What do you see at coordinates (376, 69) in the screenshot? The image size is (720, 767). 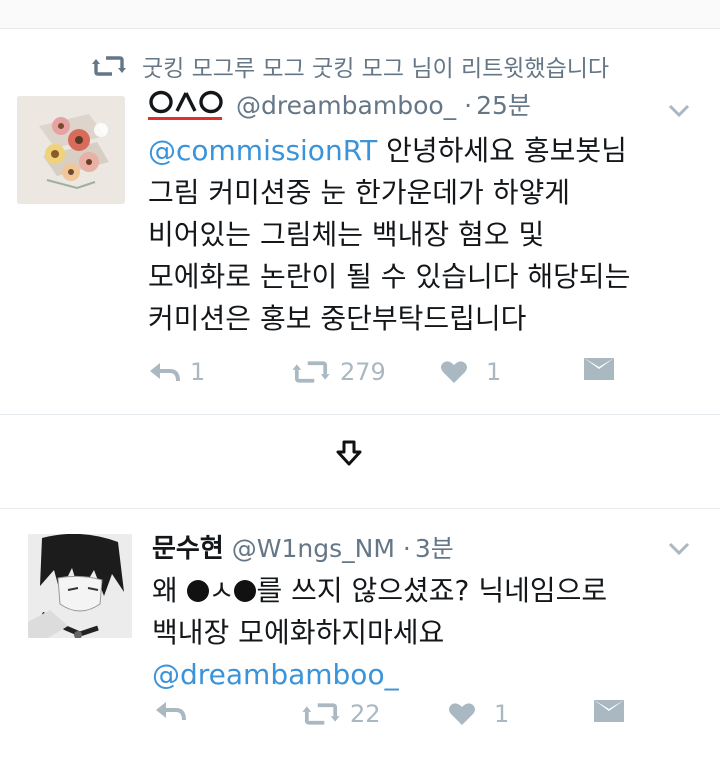 I see `retweet-context-label: 굿킹 모그루 모그 굿킹 모그 님이 리트윗했습니다` at bounding box center [376, 69].